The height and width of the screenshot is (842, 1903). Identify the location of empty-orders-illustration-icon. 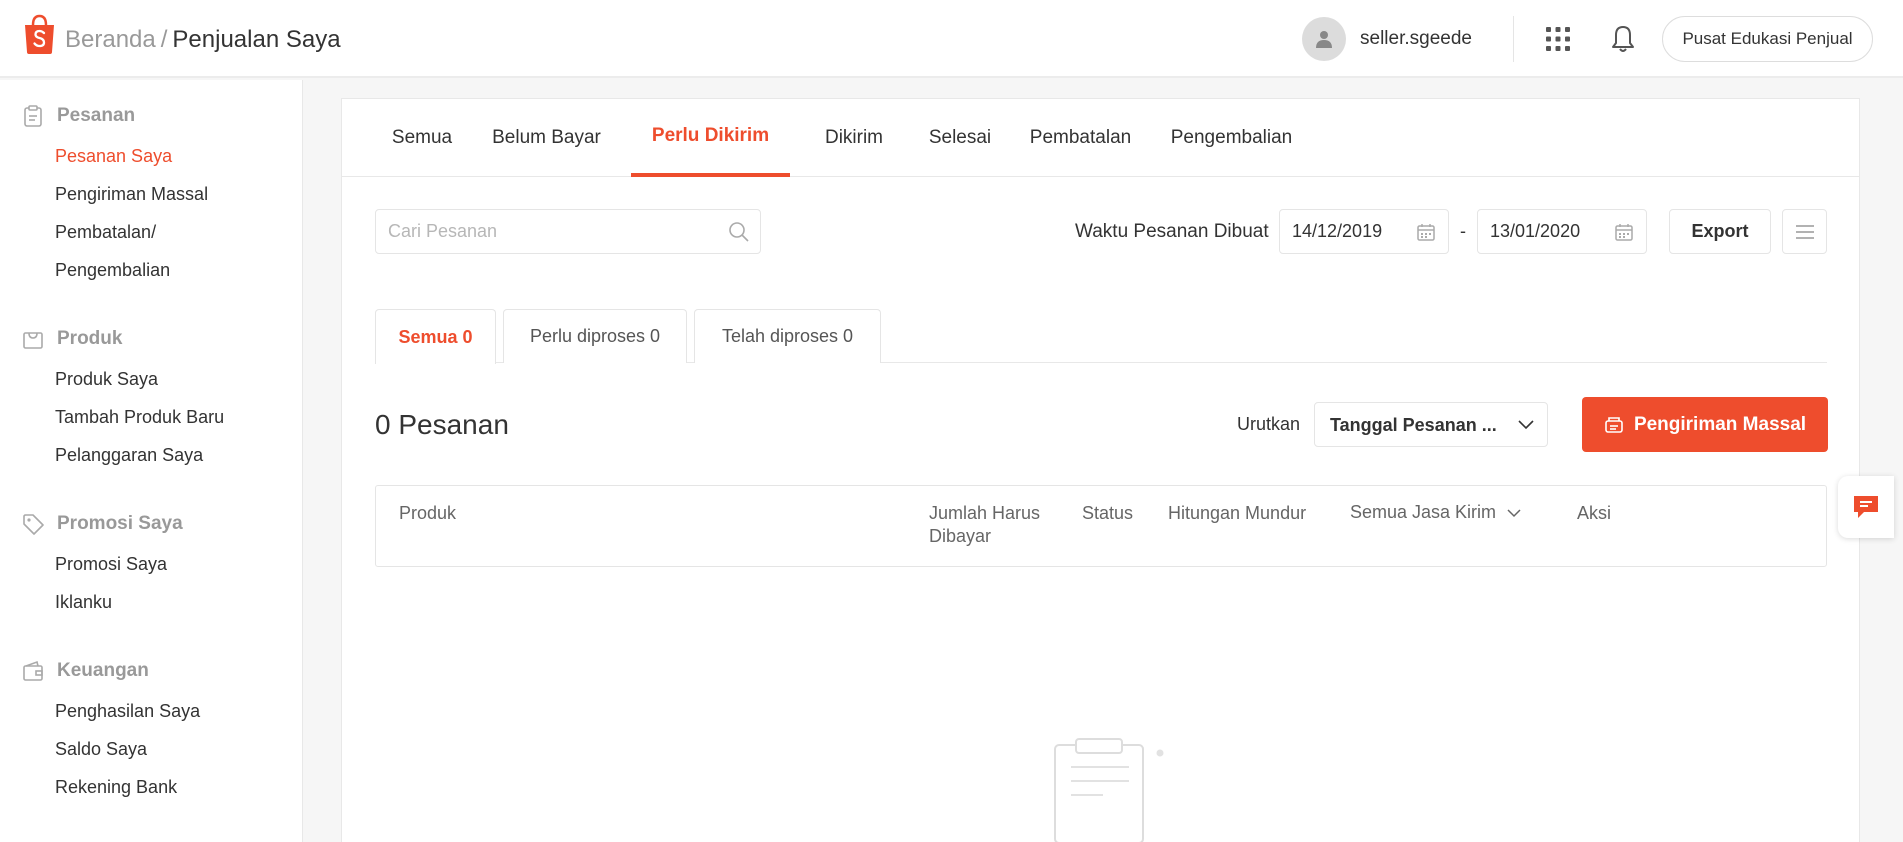
(1109, 790).